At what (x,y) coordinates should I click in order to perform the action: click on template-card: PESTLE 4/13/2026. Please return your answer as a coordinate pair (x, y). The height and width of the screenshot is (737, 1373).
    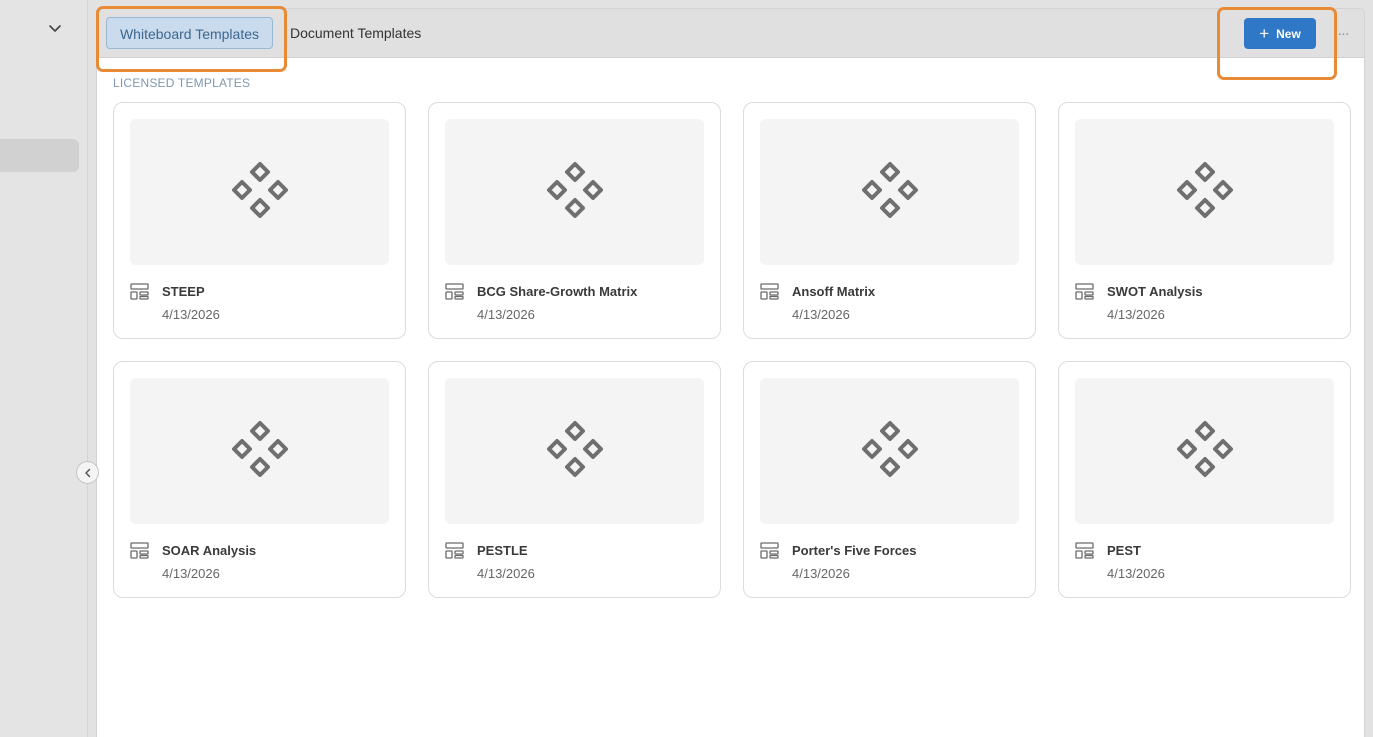
    Looking at the image, I should click on (574, 479).